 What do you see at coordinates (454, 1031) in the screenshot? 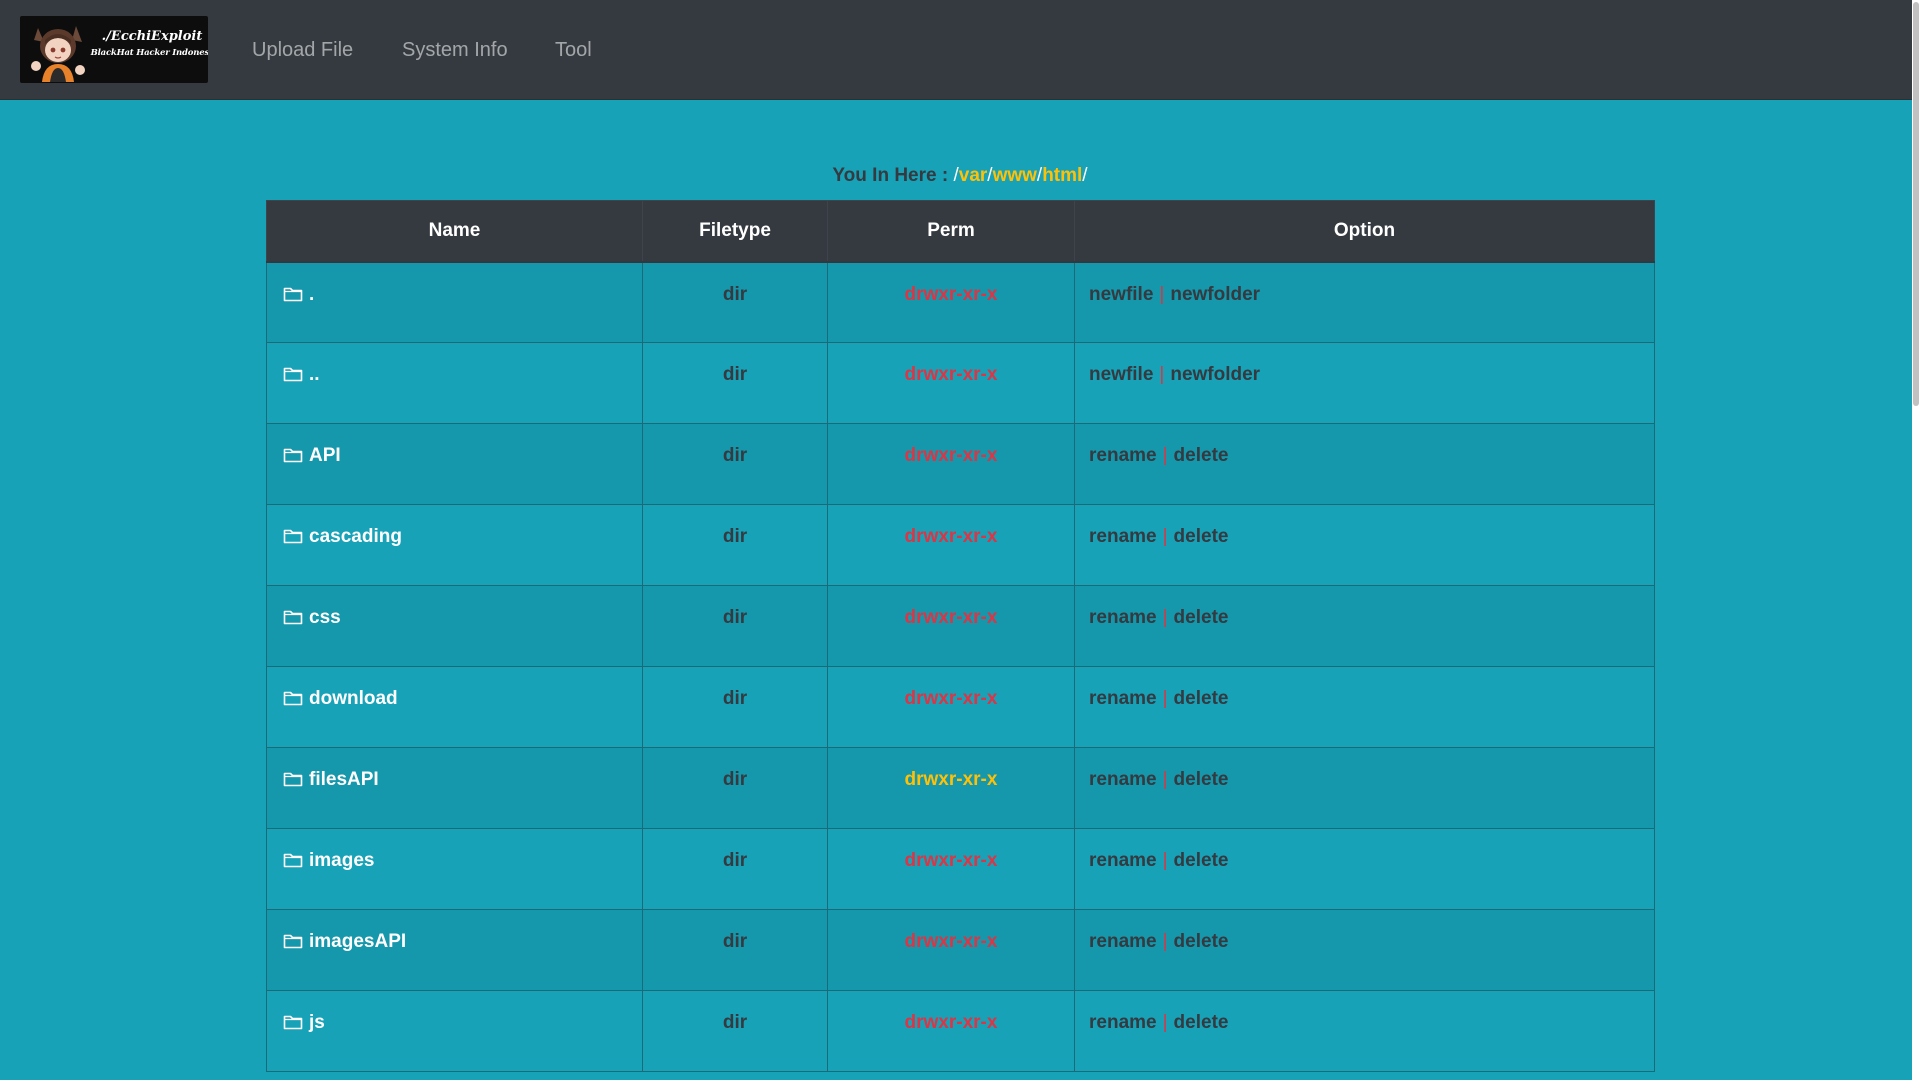
I see `file-name-cell: js` at bounding box center [454, 1031].